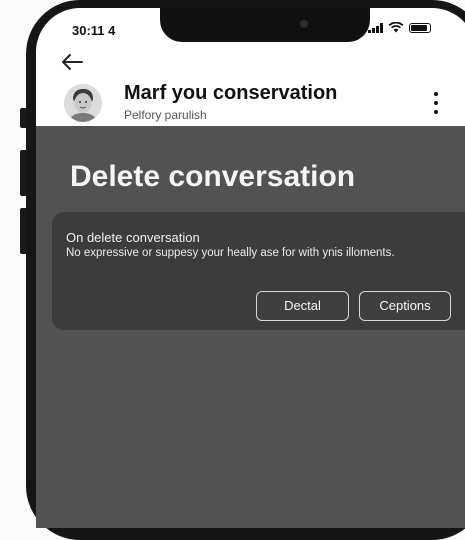  I want to click on page-heading: Delete conversation, so click(213, 176).